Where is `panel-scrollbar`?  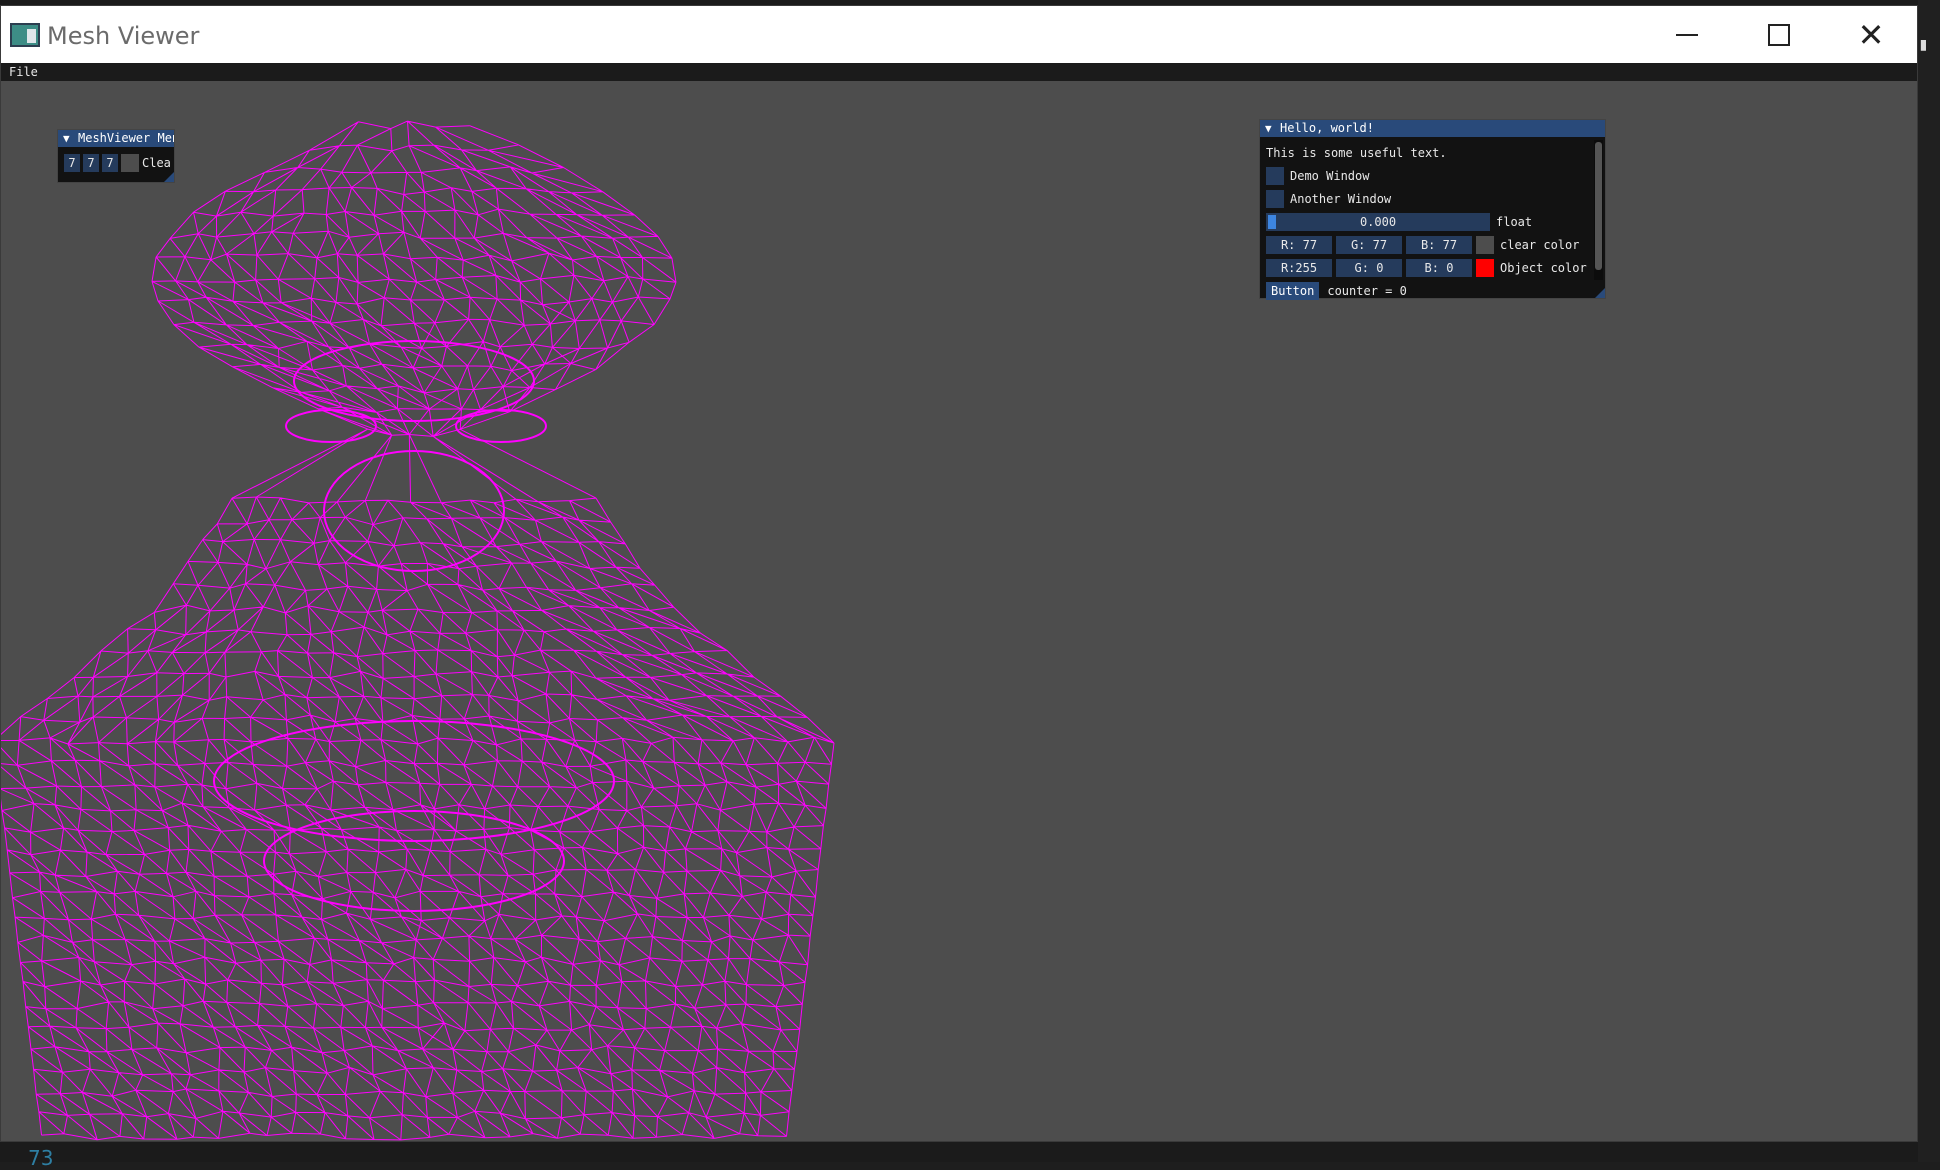 panel-scrollbar is located at coordinates (1598, 210).